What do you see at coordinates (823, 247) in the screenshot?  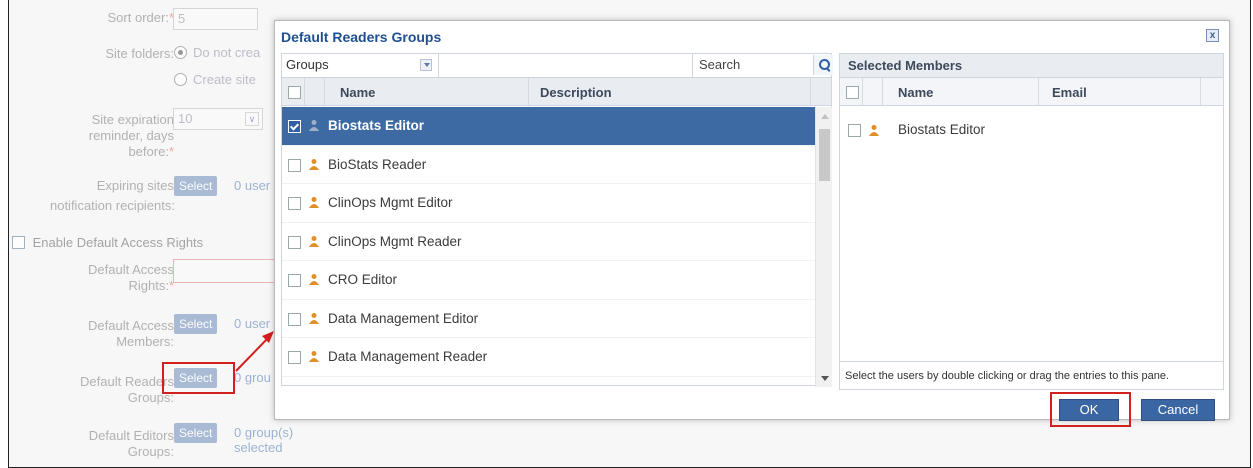 I see `groups-scrollbar` at bounding box center [823, 247].